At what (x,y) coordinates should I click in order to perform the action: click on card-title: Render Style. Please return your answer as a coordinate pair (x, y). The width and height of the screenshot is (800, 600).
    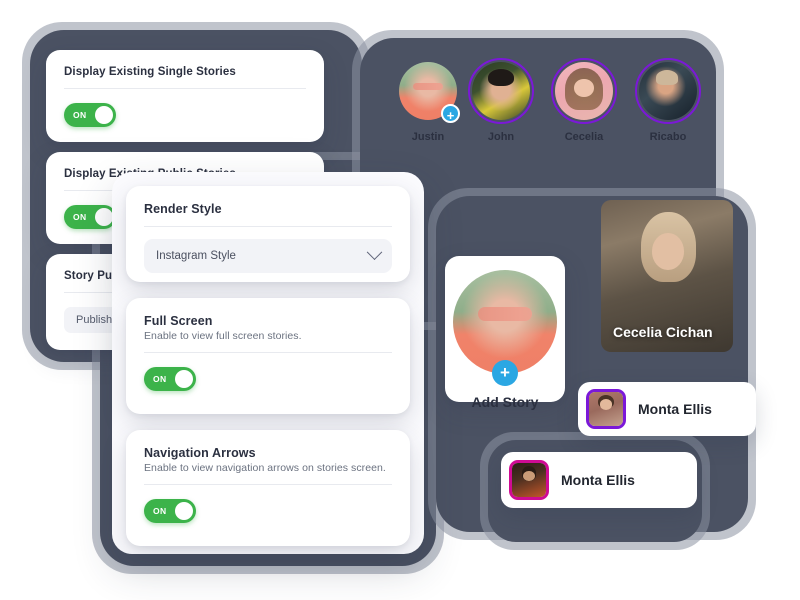
    Looking at the image, I should click on (183, 209).